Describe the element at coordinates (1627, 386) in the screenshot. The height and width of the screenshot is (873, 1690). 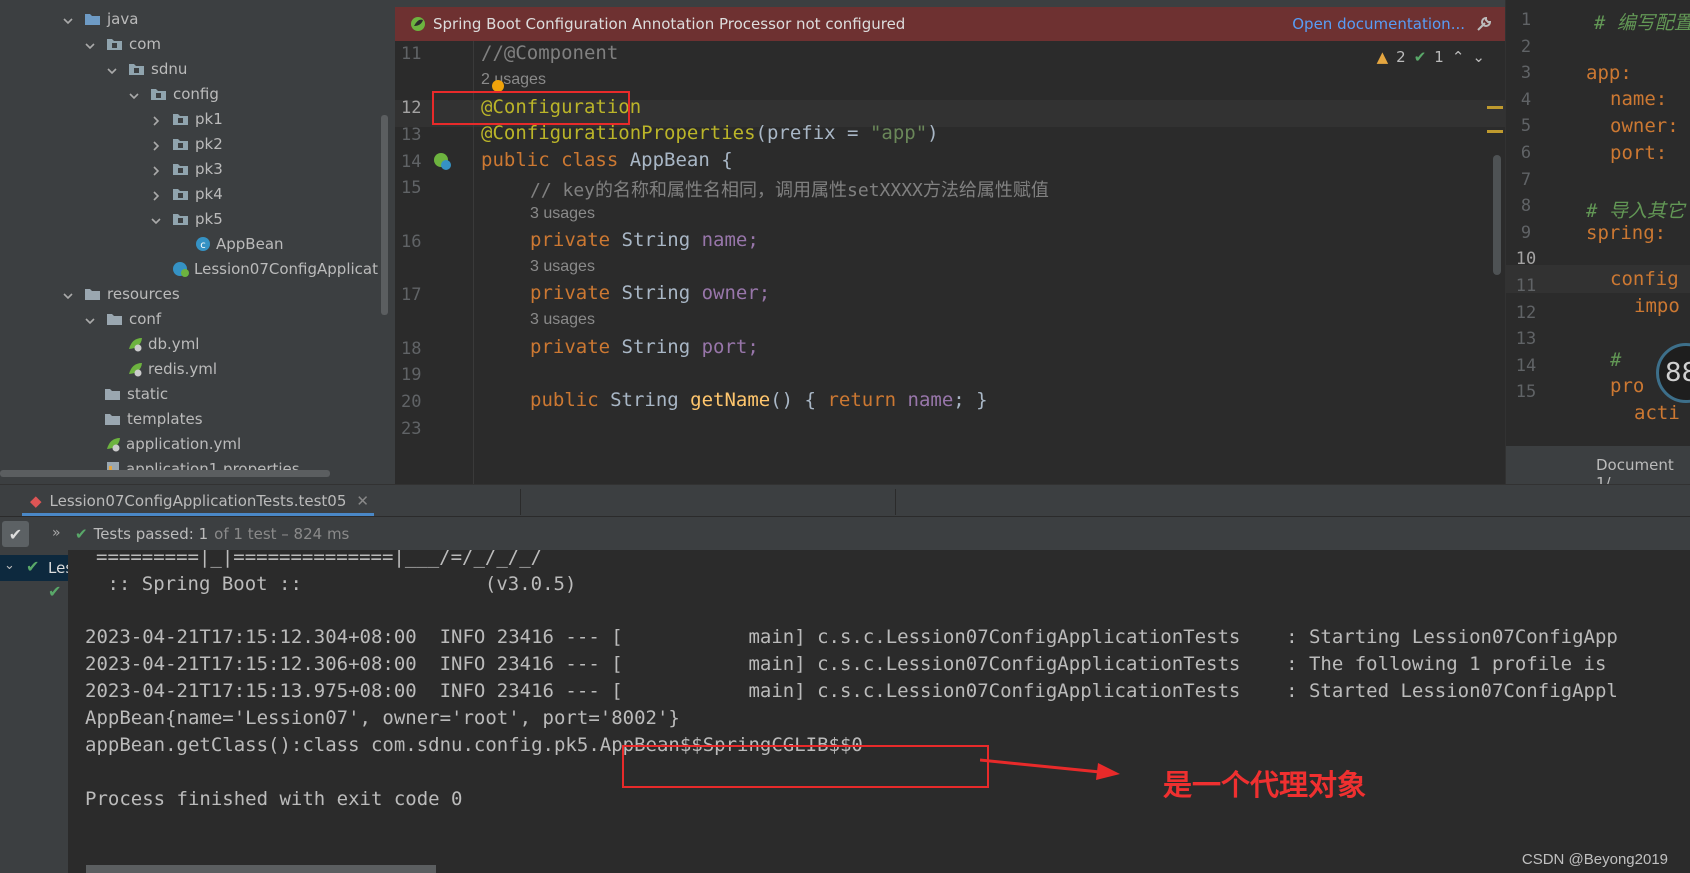
I see `yaml-line: pro` at that location.